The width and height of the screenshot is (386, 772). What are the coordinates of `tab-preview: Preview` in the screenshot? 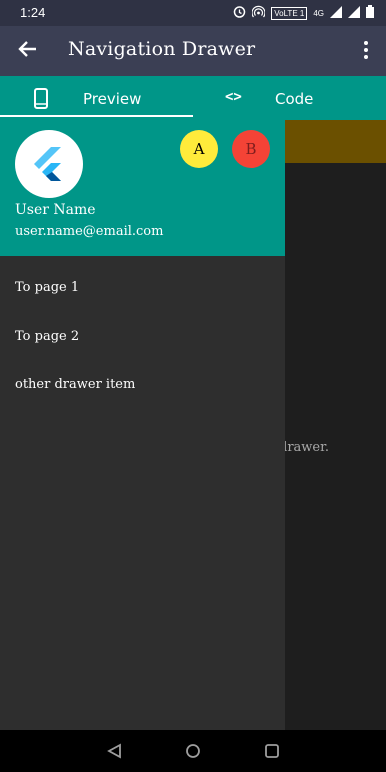 It's located at (96, 98).